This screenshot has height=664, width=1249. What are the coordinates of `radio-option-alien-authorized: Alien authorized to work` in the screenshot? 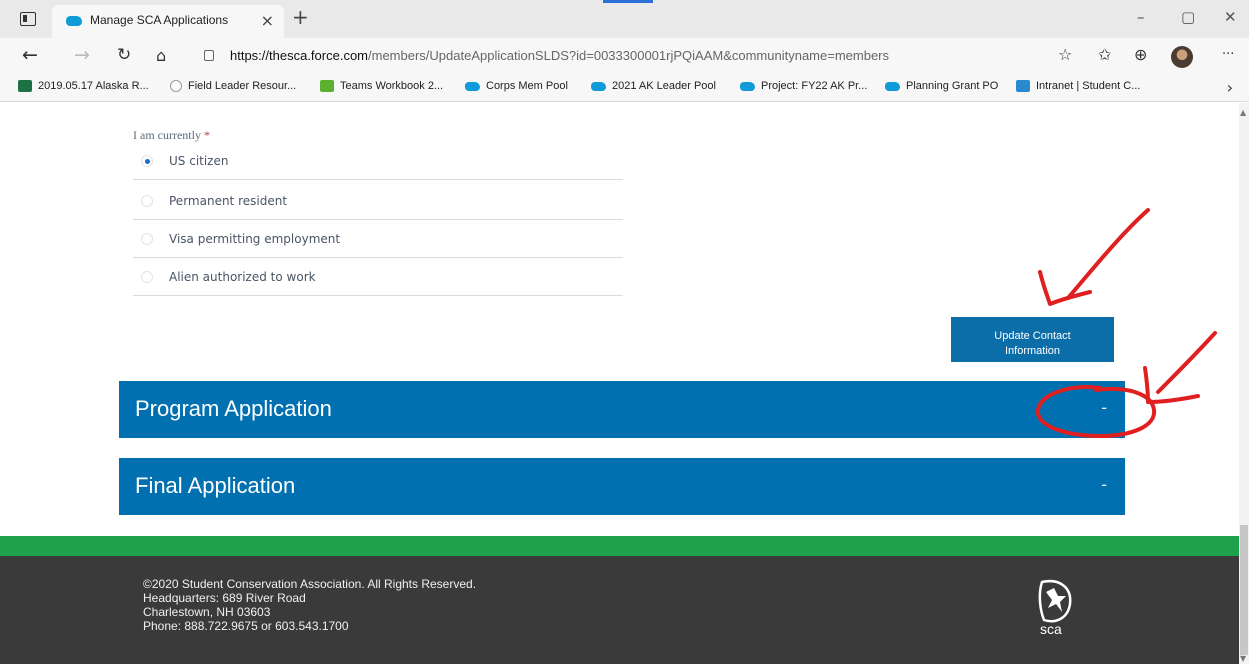 It's located at (378, 277).